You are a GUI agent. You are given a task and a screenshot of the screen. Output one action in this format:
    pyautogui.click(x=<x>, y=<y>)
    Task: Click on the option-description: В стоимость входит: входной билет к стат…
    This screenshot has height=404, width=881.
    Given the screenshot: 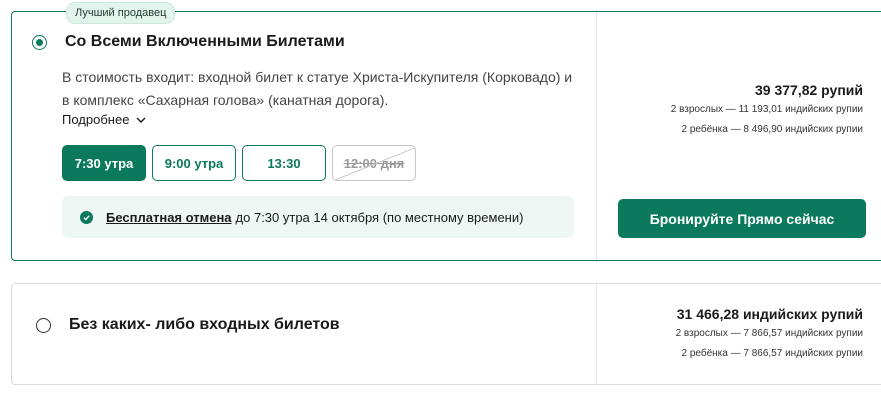 What is the action you would take?
    pyautogui.click(x=317, y=88)
    